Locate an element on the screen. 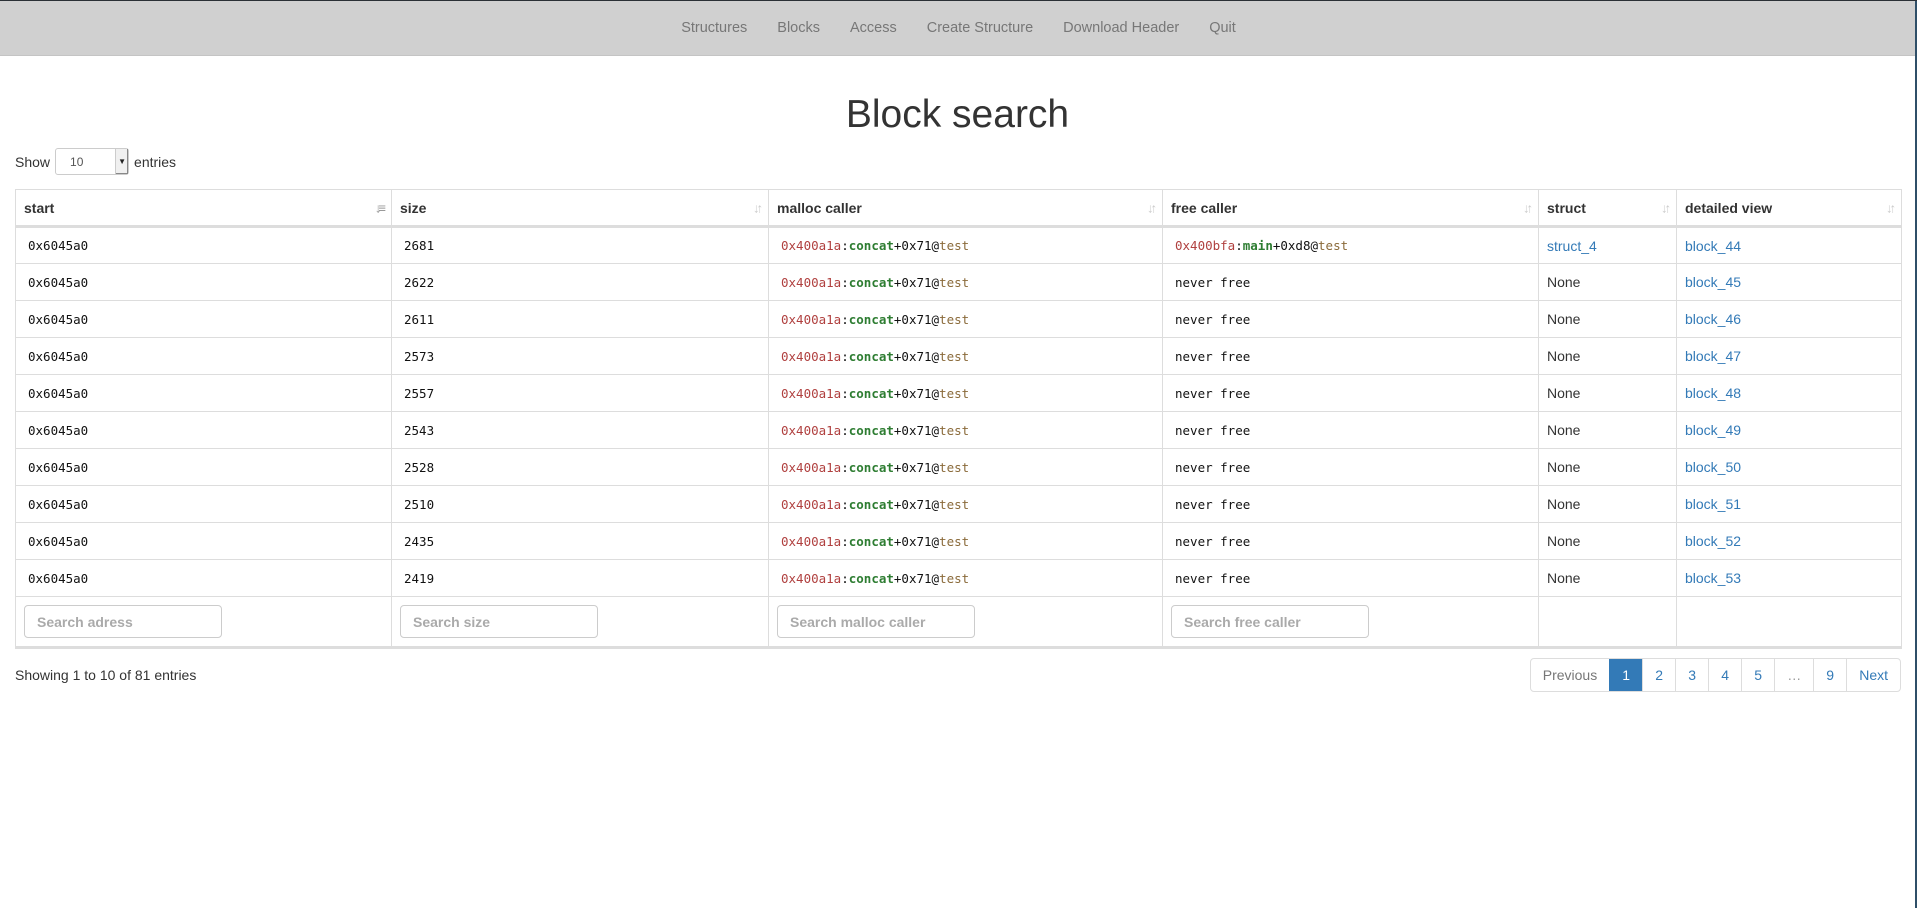  cell-detailed-view: block_45 is located at coordinates (1789, 282).